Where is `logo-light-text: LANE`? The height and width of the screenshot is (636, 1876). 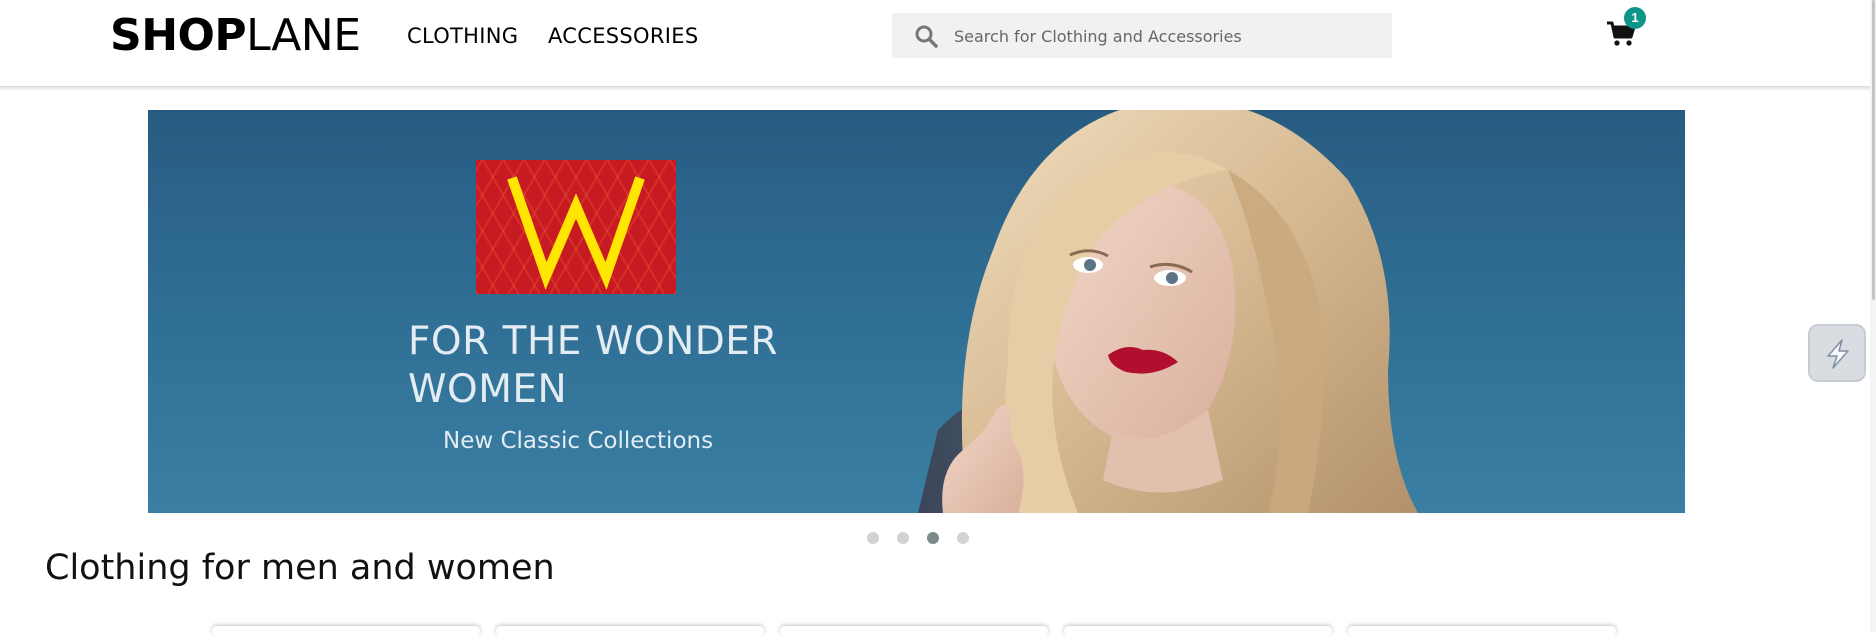
logo-light-text: LANE is located at coordinates (303, 35).